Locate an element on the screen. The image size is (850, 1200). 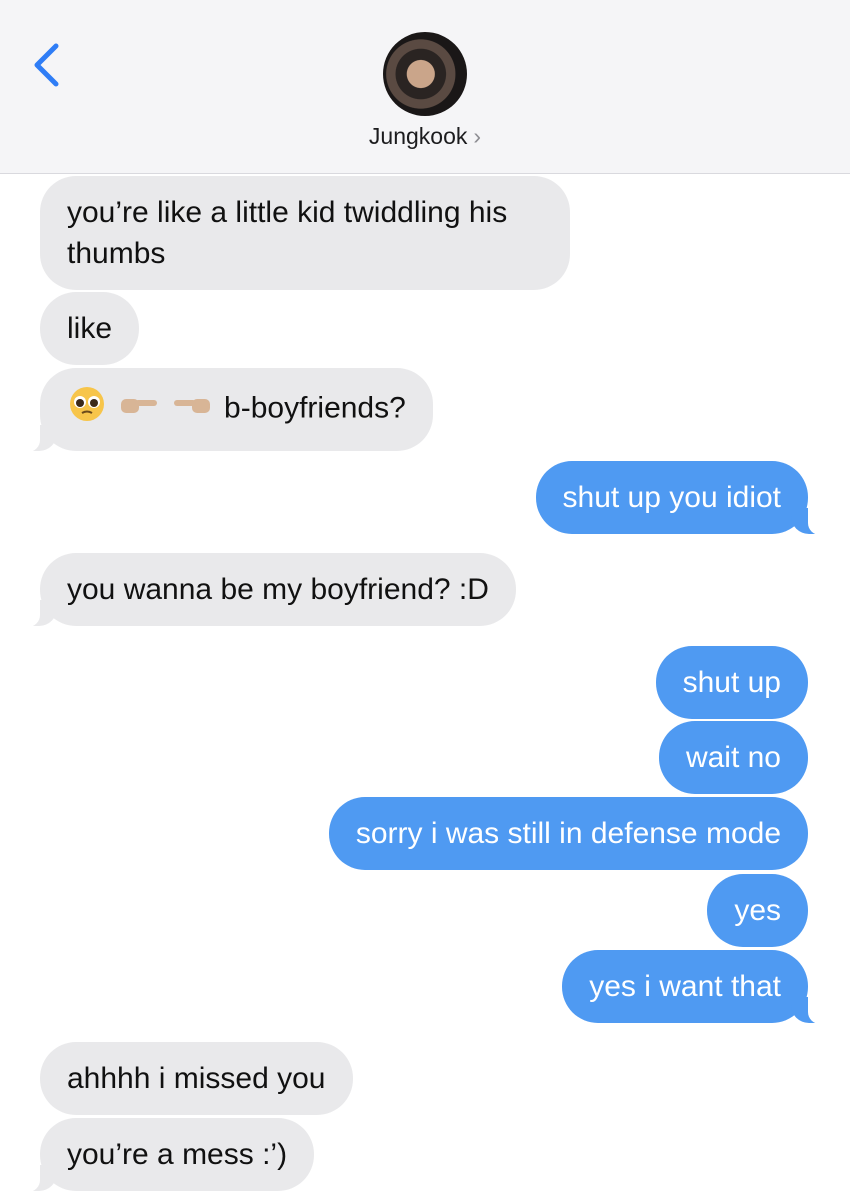
message-text: you’re a mess :’) is located at coordinates (177, 1154).